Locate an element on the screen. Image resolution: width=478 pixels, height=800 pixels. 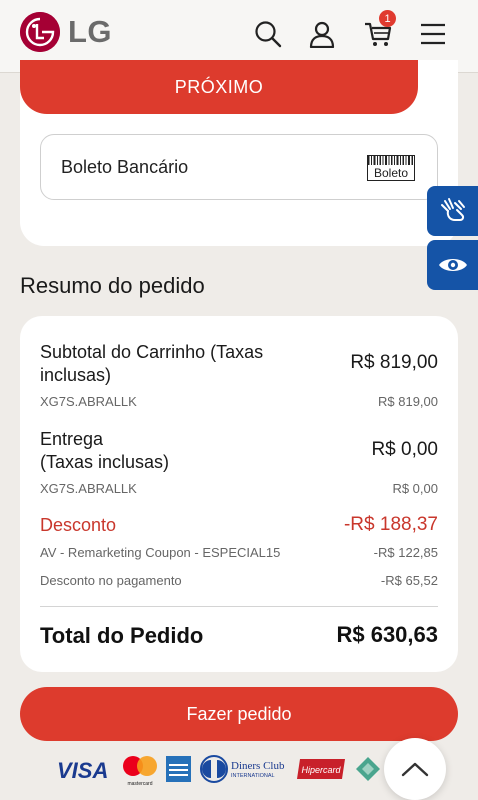
visa-logo: VISA is located at coordinates (82, 770).